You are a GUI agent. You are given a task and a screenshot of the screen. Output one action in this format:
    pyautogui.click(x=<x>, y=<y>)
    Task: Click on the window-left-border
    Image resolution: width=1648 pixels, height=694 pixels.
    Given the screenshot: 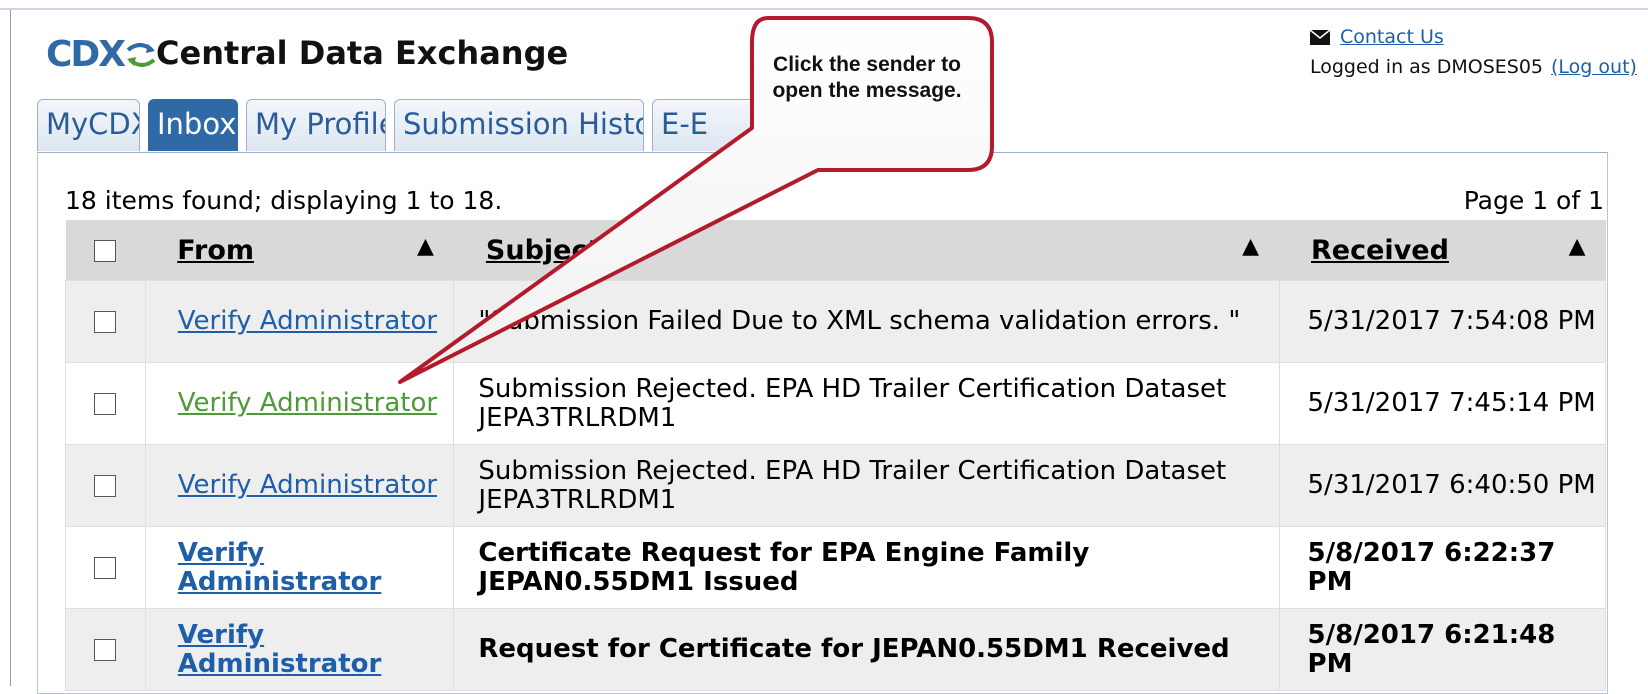 What is the action you would take?
    pyautogui.click(x=10, y=348)
    